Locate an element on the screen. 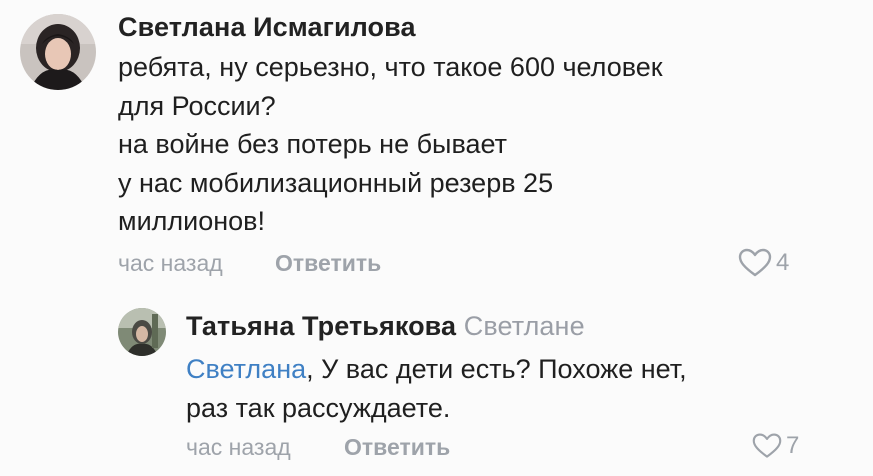 The image size is (873, 476). comment-timestamp: час назад is located at coordinates (170, 263).